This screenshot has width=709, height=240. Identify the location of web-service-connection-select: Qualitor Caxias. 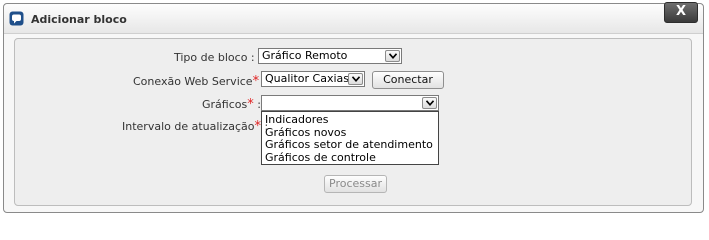
(313, 79).